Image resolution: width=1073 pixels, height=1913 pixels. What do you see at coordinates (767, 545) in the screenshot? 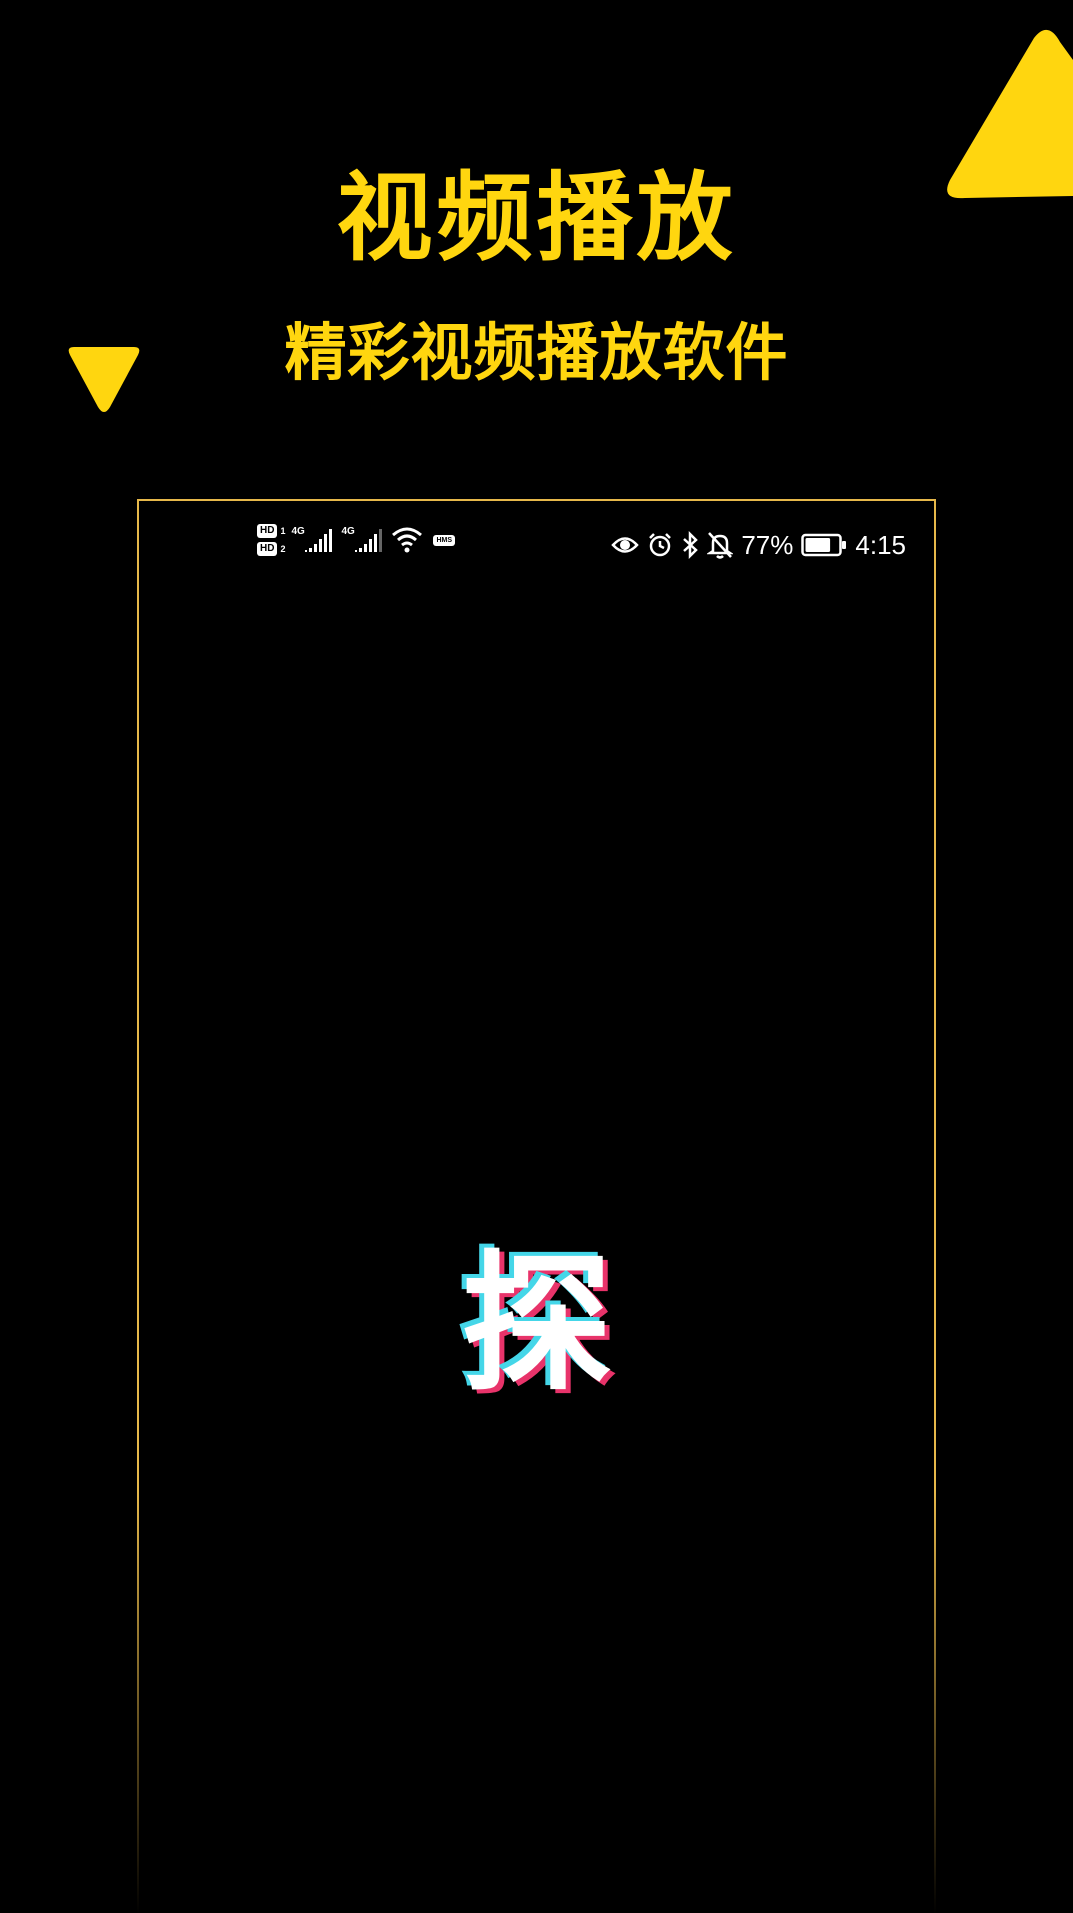
I see `battery-percent: 77%` at bounding box center [767, 545].